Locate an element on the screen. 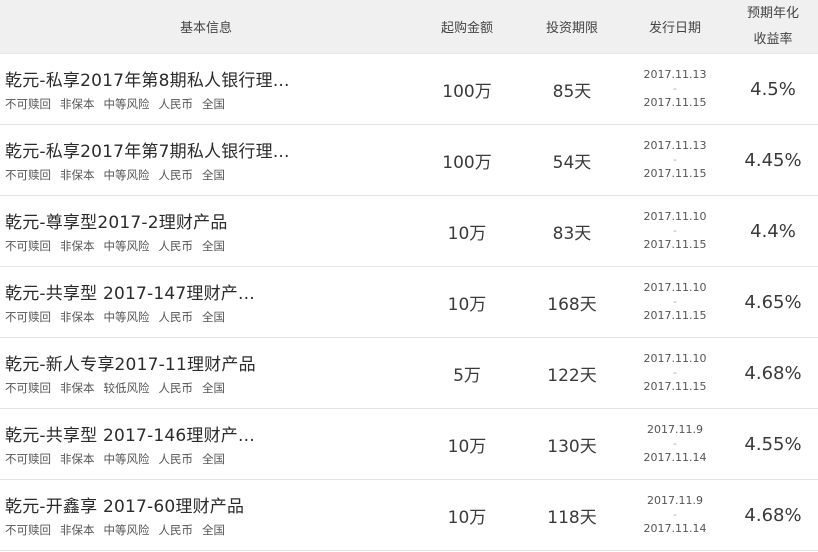 This screenshot has height=552, width=818. issue-date-end: 2017.11.14 is located at coordinates (675, 528).